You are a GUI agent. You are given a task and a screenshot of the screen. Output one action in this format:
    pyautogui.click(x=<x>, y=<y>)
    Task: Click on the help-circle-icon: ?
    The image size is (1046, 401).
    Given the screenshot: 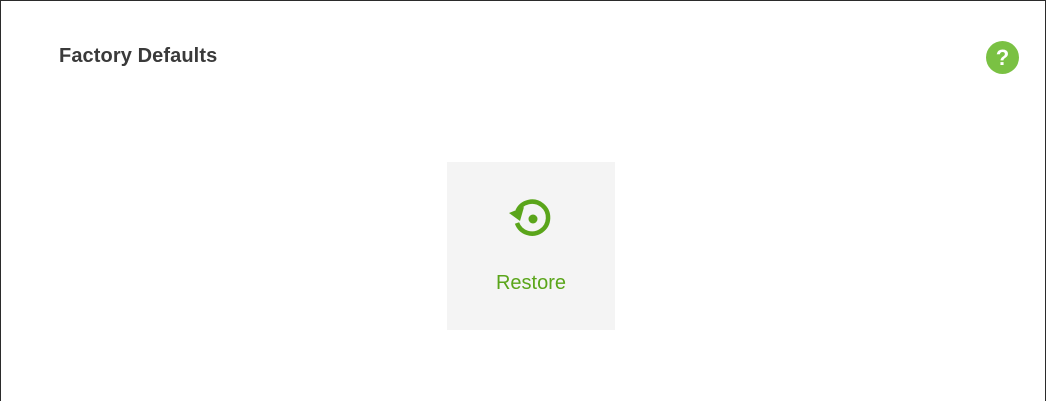 What is the action you would take?
    pyautogui.click(x=1002, y=57)
    